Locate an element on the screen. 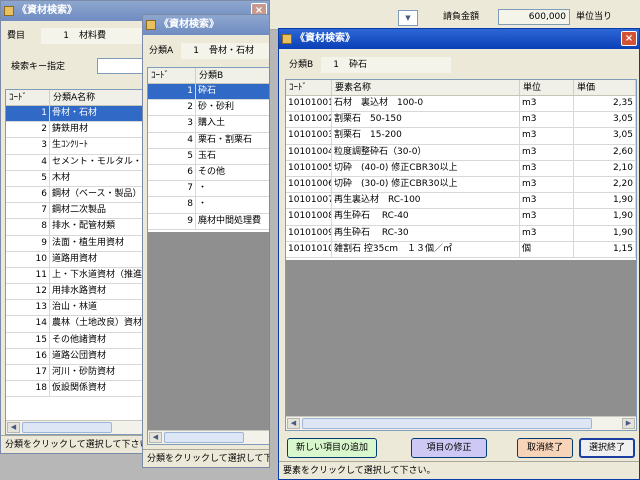 The width and height of the screenshot is (640, 480). status-bar: 分類をクリックして選択して下さい。 is located at coordinates (206, 458).